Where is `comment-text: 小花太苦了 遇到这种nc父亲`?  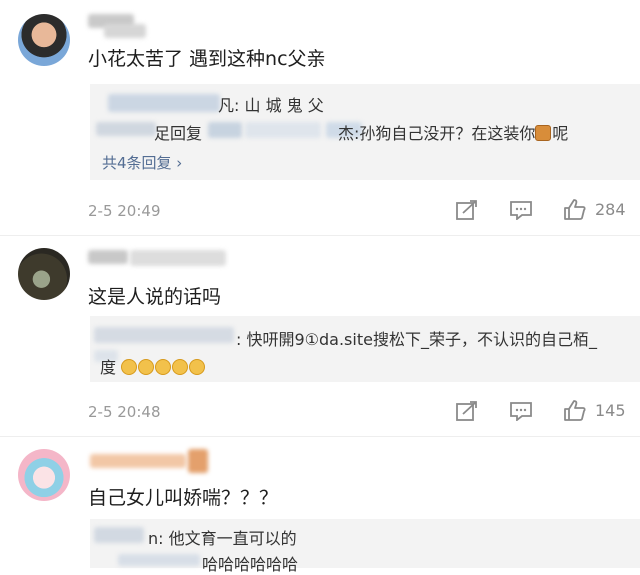
comment-text: 小花太苦了 遇到这种nc父亲 is located at coordinates (207, 59).